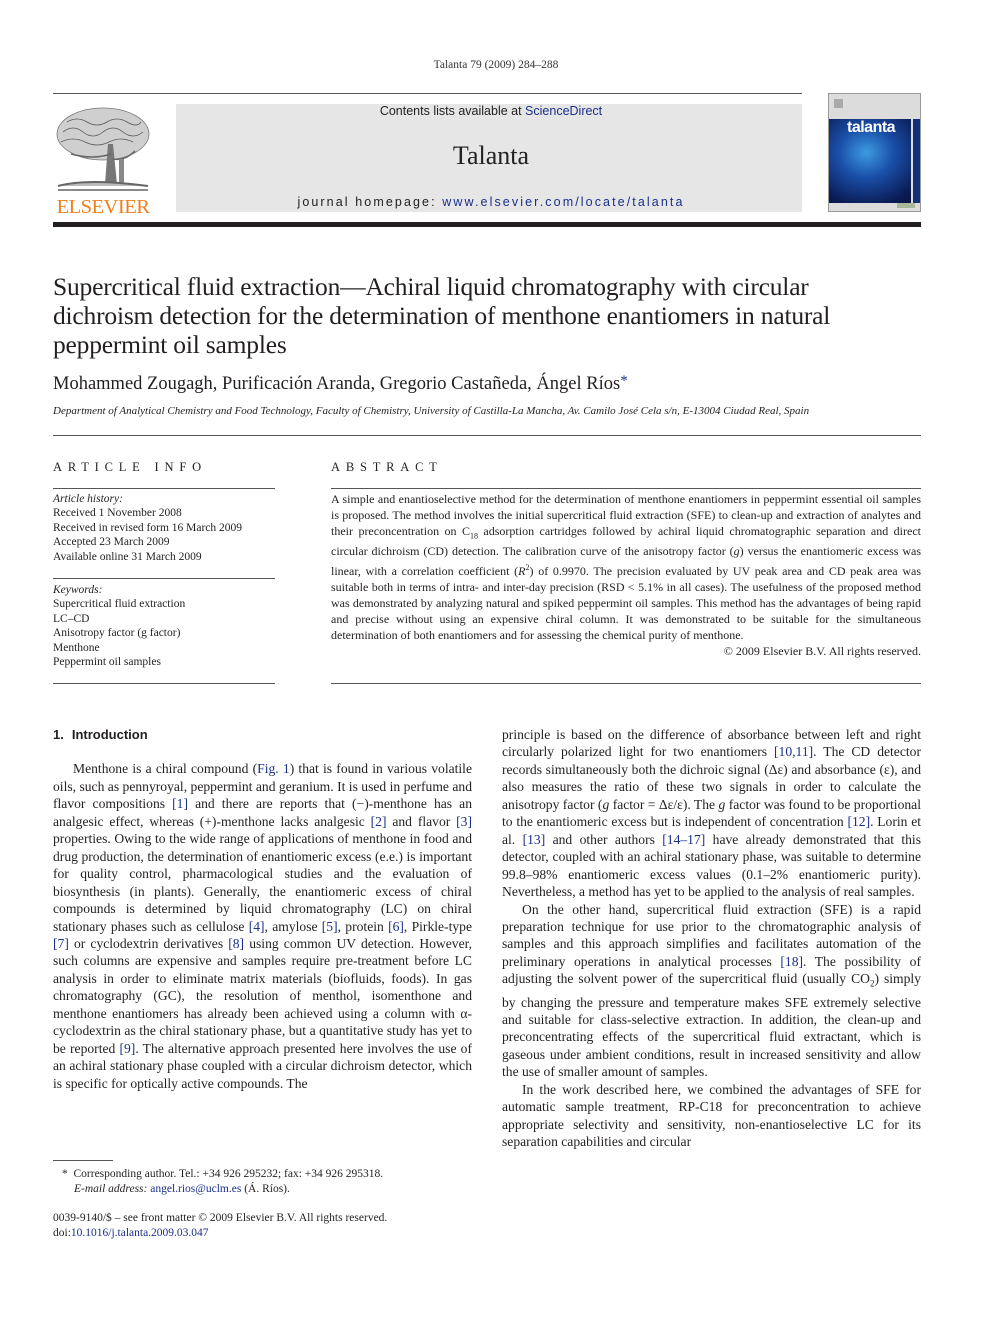  Describe the element at coordinates (109, 734) in the screenshot. I see `section-title: Introduction` at that location.